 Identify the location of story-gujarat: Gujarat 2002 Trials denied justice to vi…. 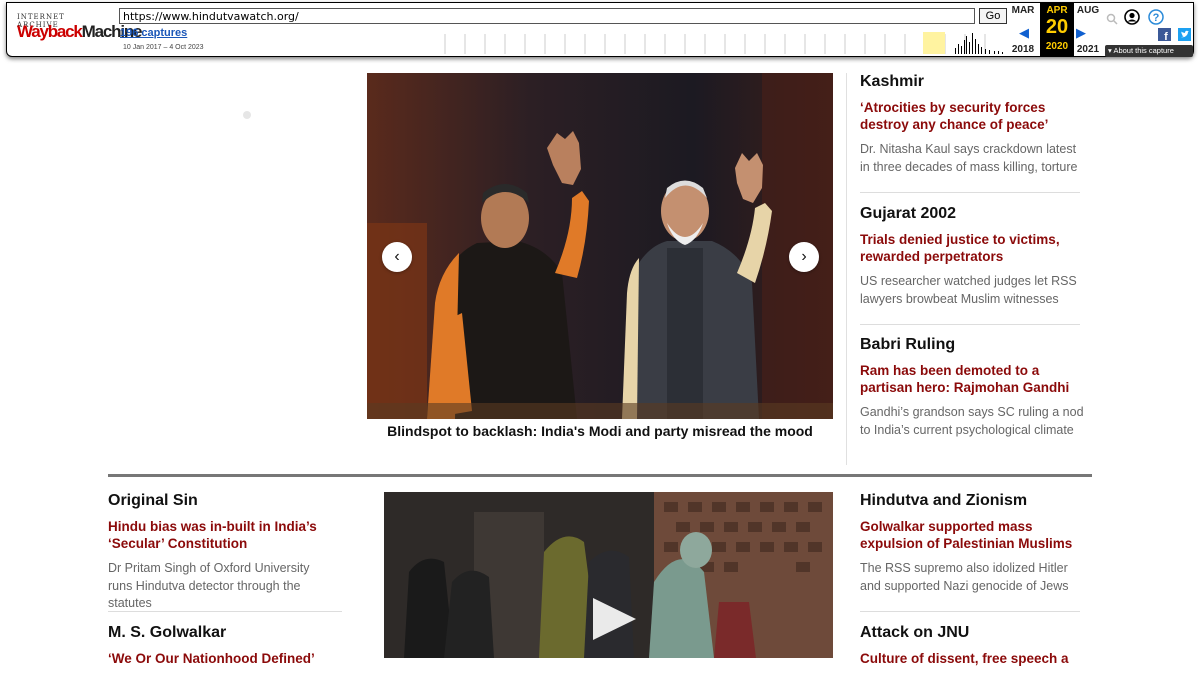
(972, 256).